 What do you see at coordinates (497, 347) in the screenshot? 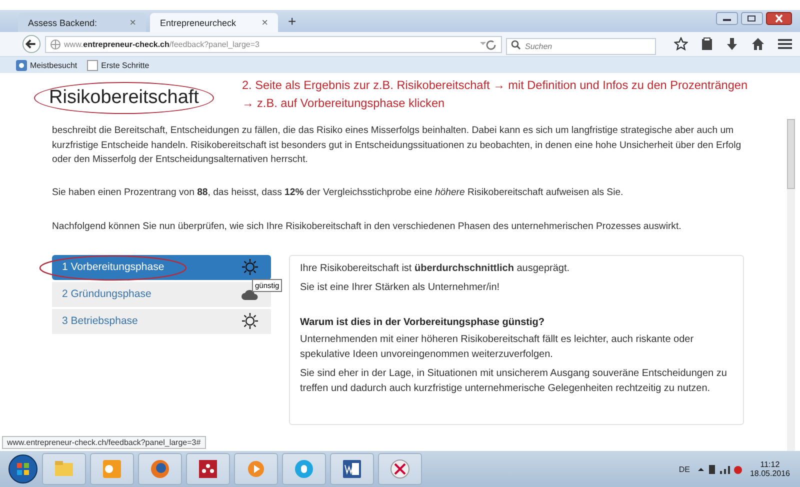
I see `panel-text: Unternehmenden mit einer höheren Risikobereitschaft fällt es leichter, auch riskante oder spekulative Ideen unvoreingenommen weiterzuverfolgen.` at bounding box center [497, 347].